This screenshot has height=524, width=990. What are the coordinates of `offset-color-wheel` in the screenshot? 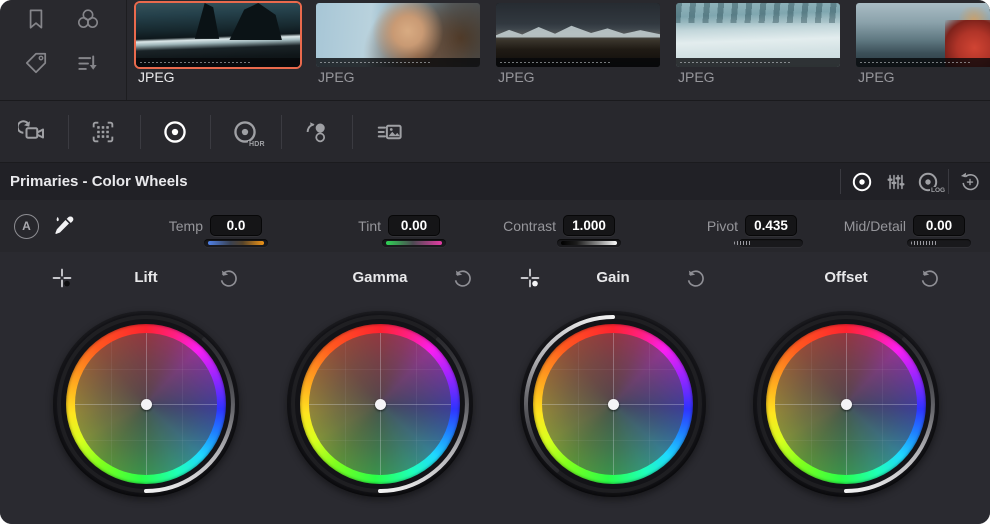 It's located at (846, 404).